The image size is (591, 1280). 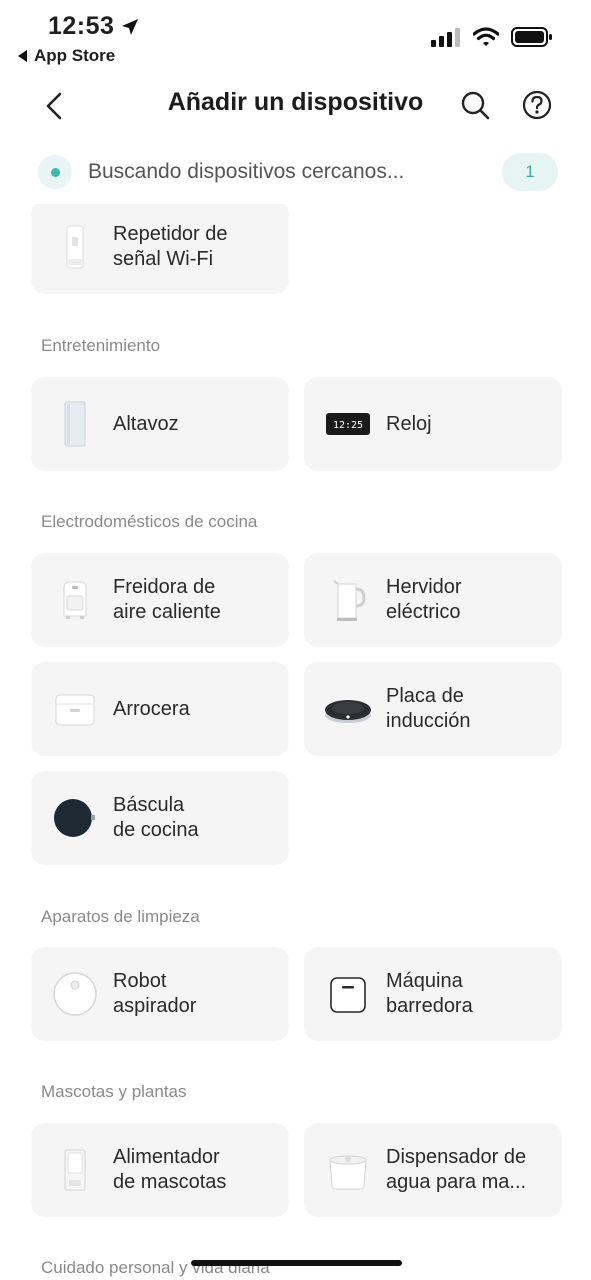 What do you see at coordinates (120, 916) in the screenshot?
I see `section-title-cleaning: Aparatos de limpieza` at bounding box center [120, 916].